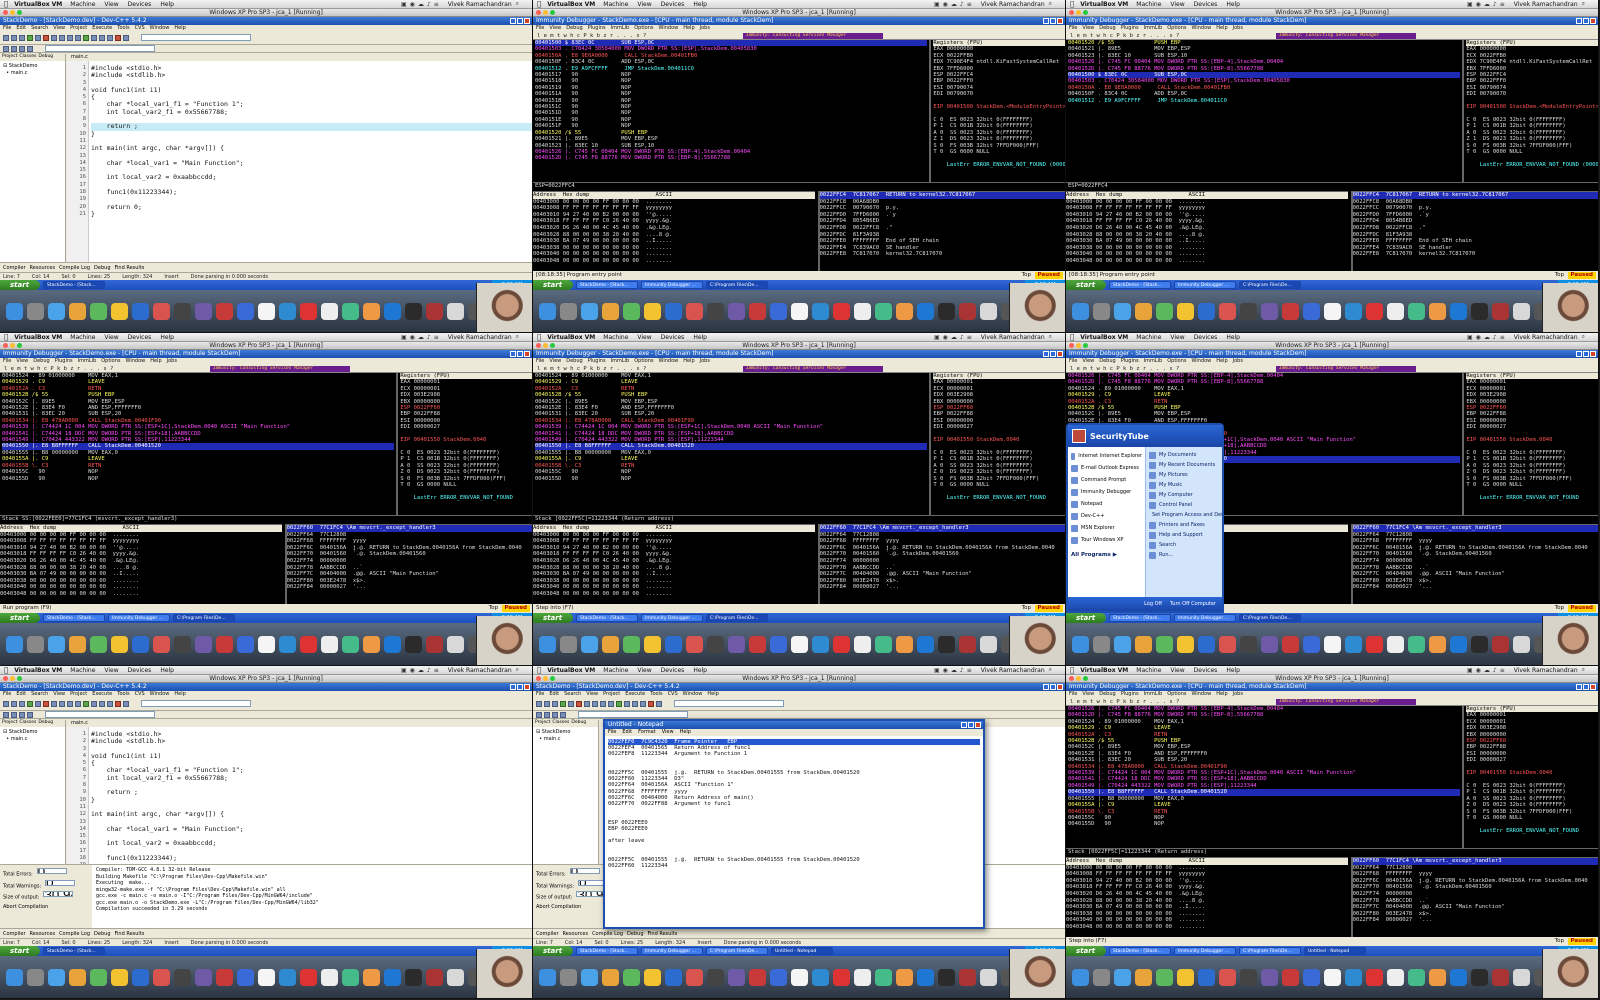  What do you see at coordinates (578, 723) in the screenshot?
I see `sidebar-tab: Debug` at bounding box center [578, 723].